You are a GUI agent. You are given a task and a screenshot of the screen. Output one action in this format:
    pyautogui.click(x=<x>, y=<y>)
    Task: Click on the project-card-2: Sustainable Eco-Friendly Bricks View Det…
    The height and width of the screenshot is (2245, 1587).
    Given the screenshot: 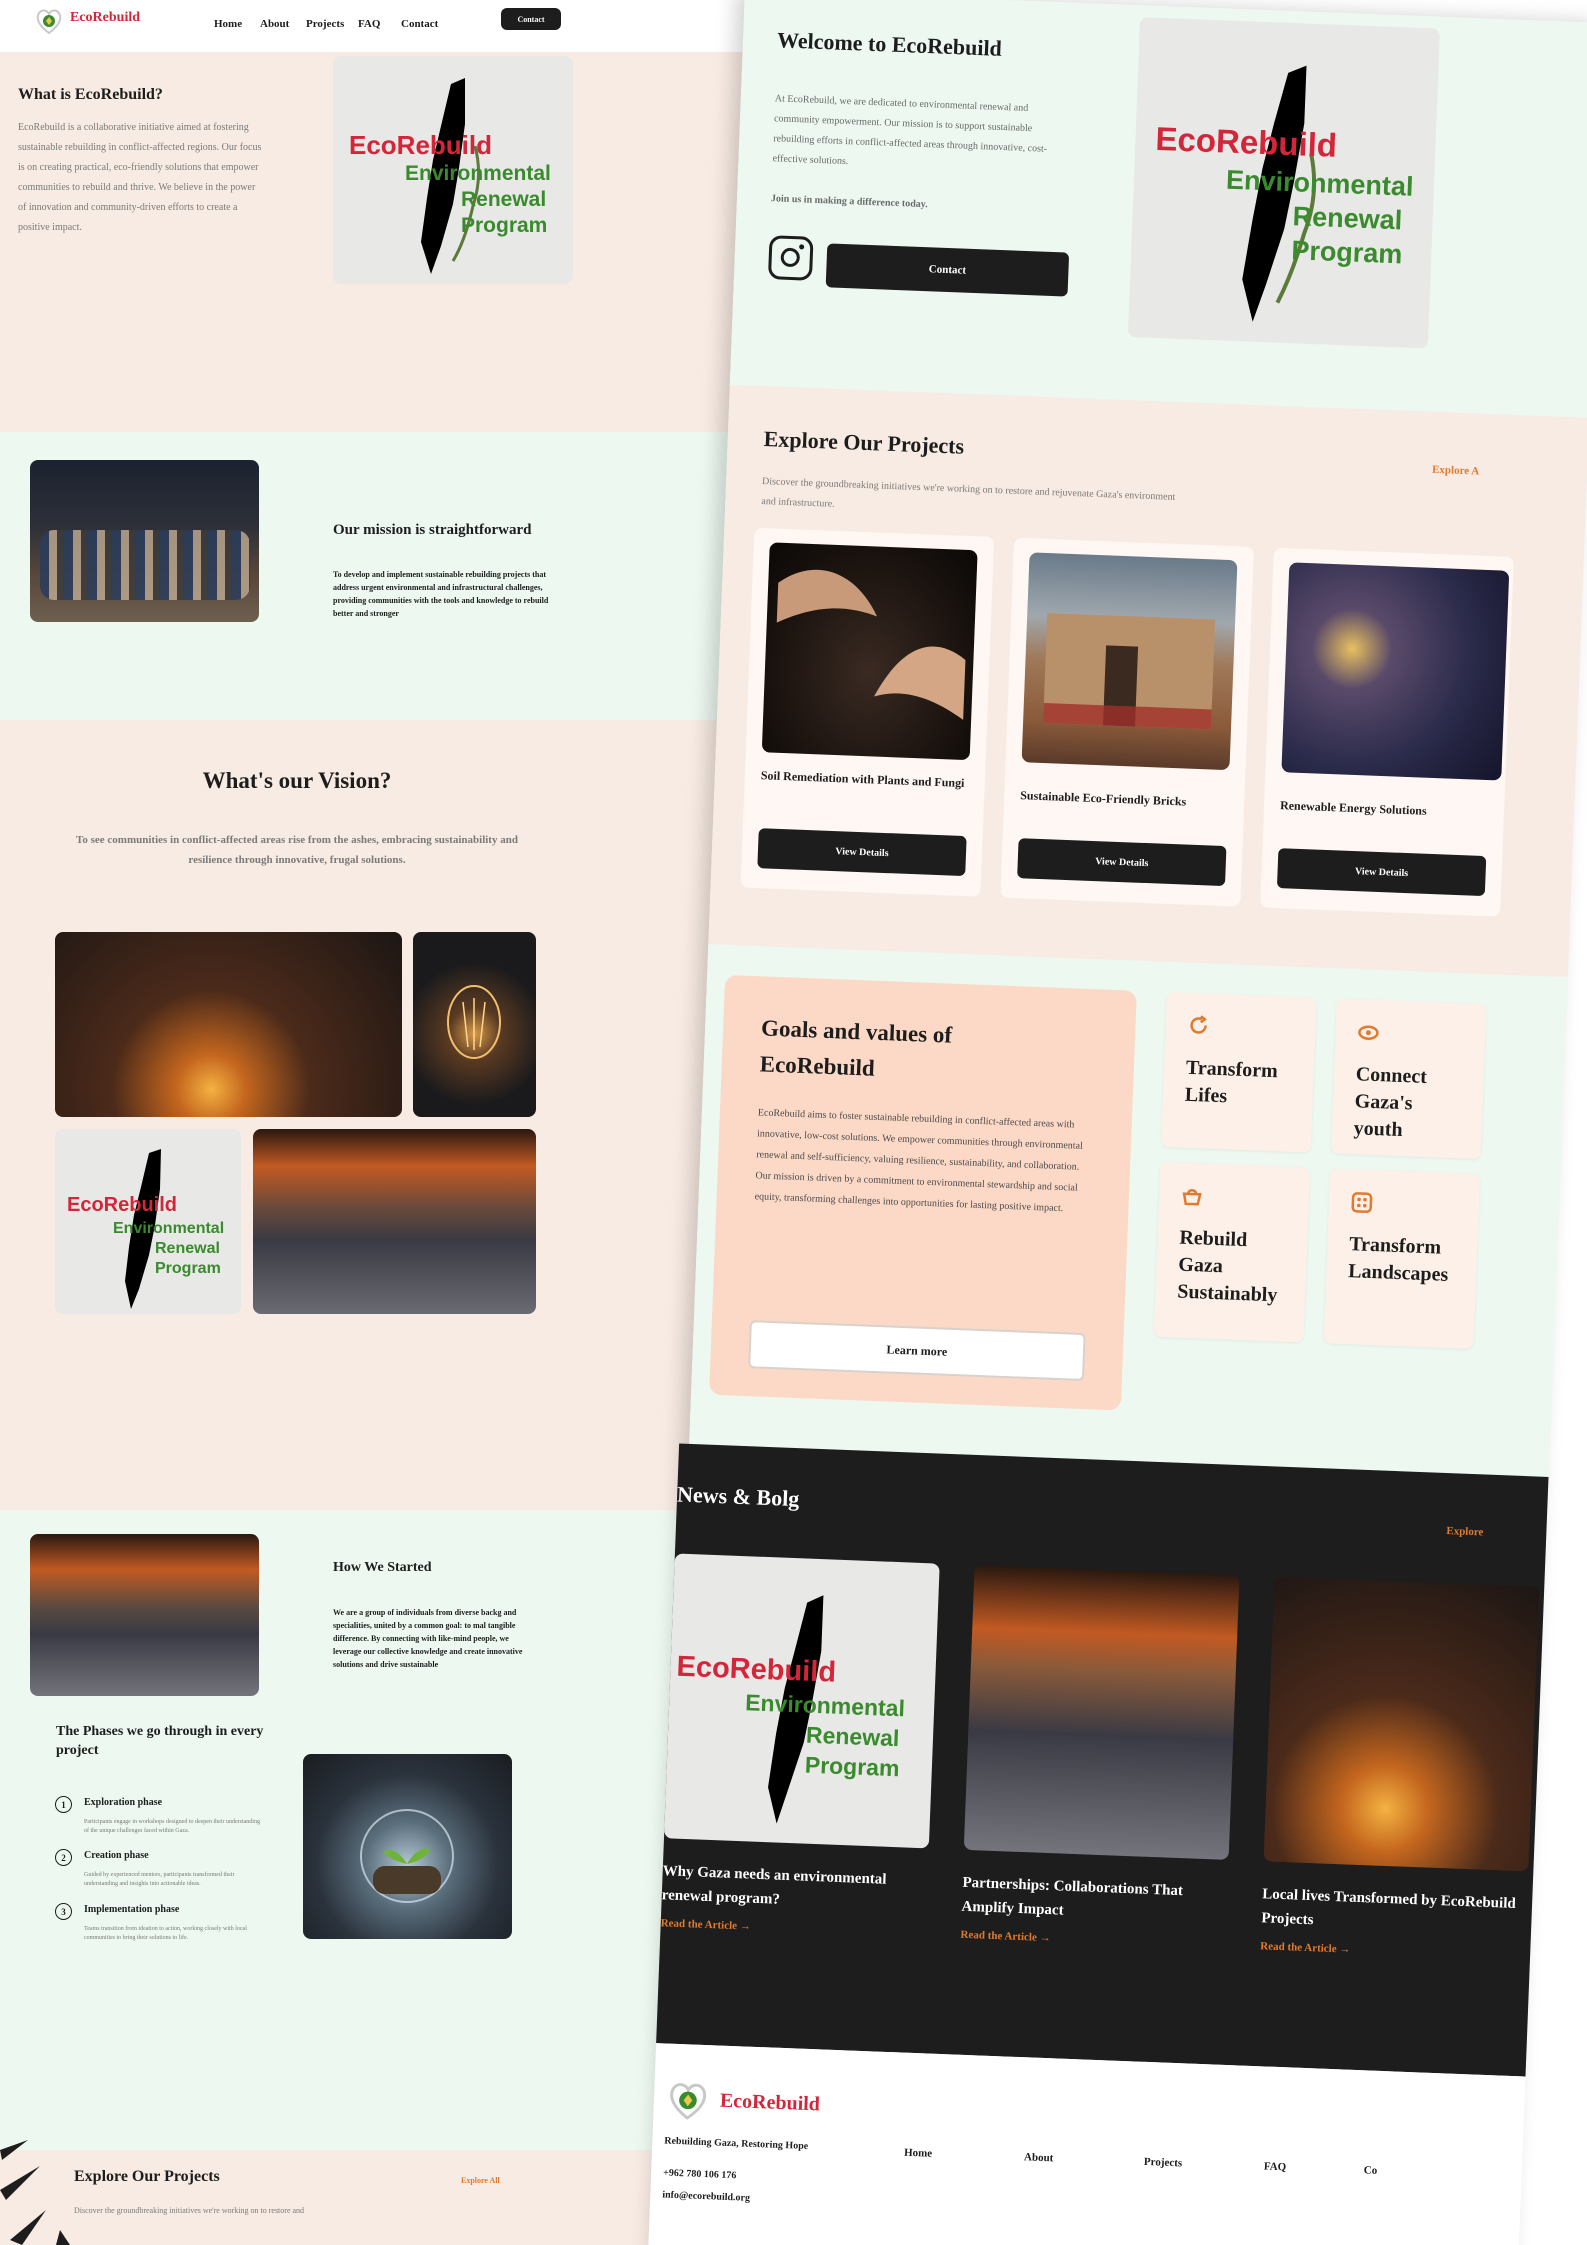 What is the action you would take?
    pyautogui.click(x=1127, y=722)
    